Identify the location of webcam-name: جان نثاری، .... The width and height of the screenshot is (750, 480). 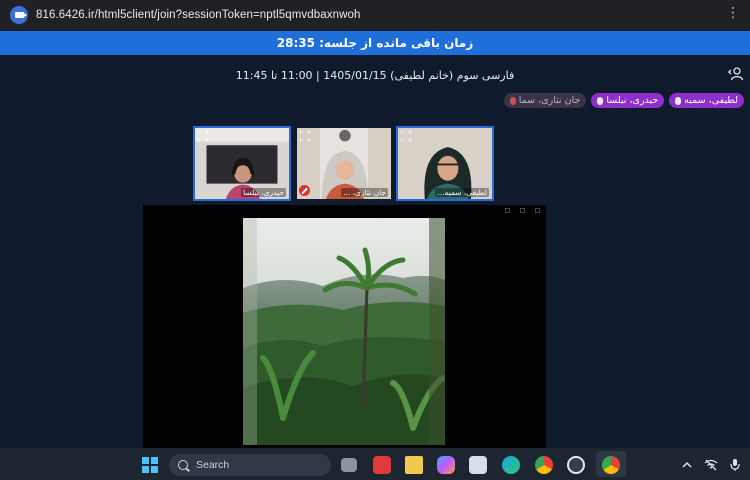
(364, 192).